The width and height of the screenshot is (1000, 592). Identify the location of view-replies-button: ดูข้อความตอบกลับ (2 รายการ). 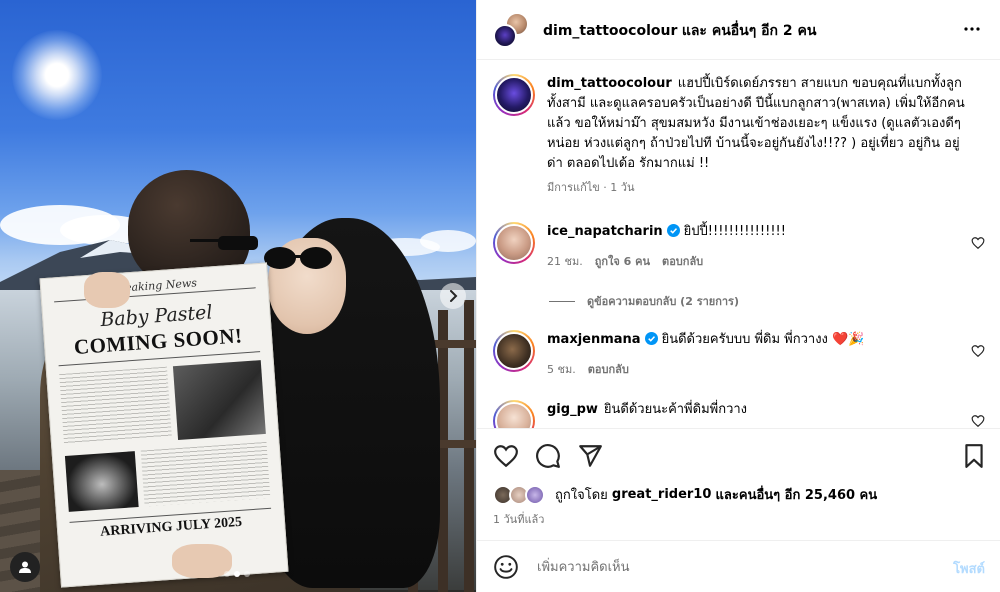
(644, 301).